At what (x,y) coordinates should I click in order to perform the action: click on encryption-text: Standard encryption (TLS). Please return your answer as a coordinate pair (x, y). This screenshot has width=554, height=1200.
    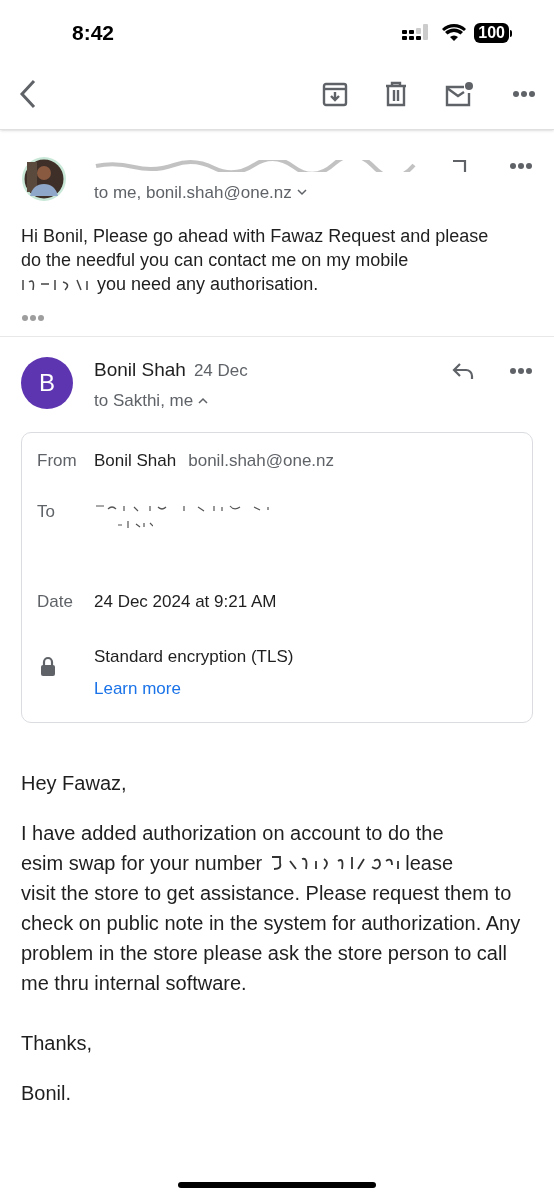
    Looking at the image, I should click on (194, 657).